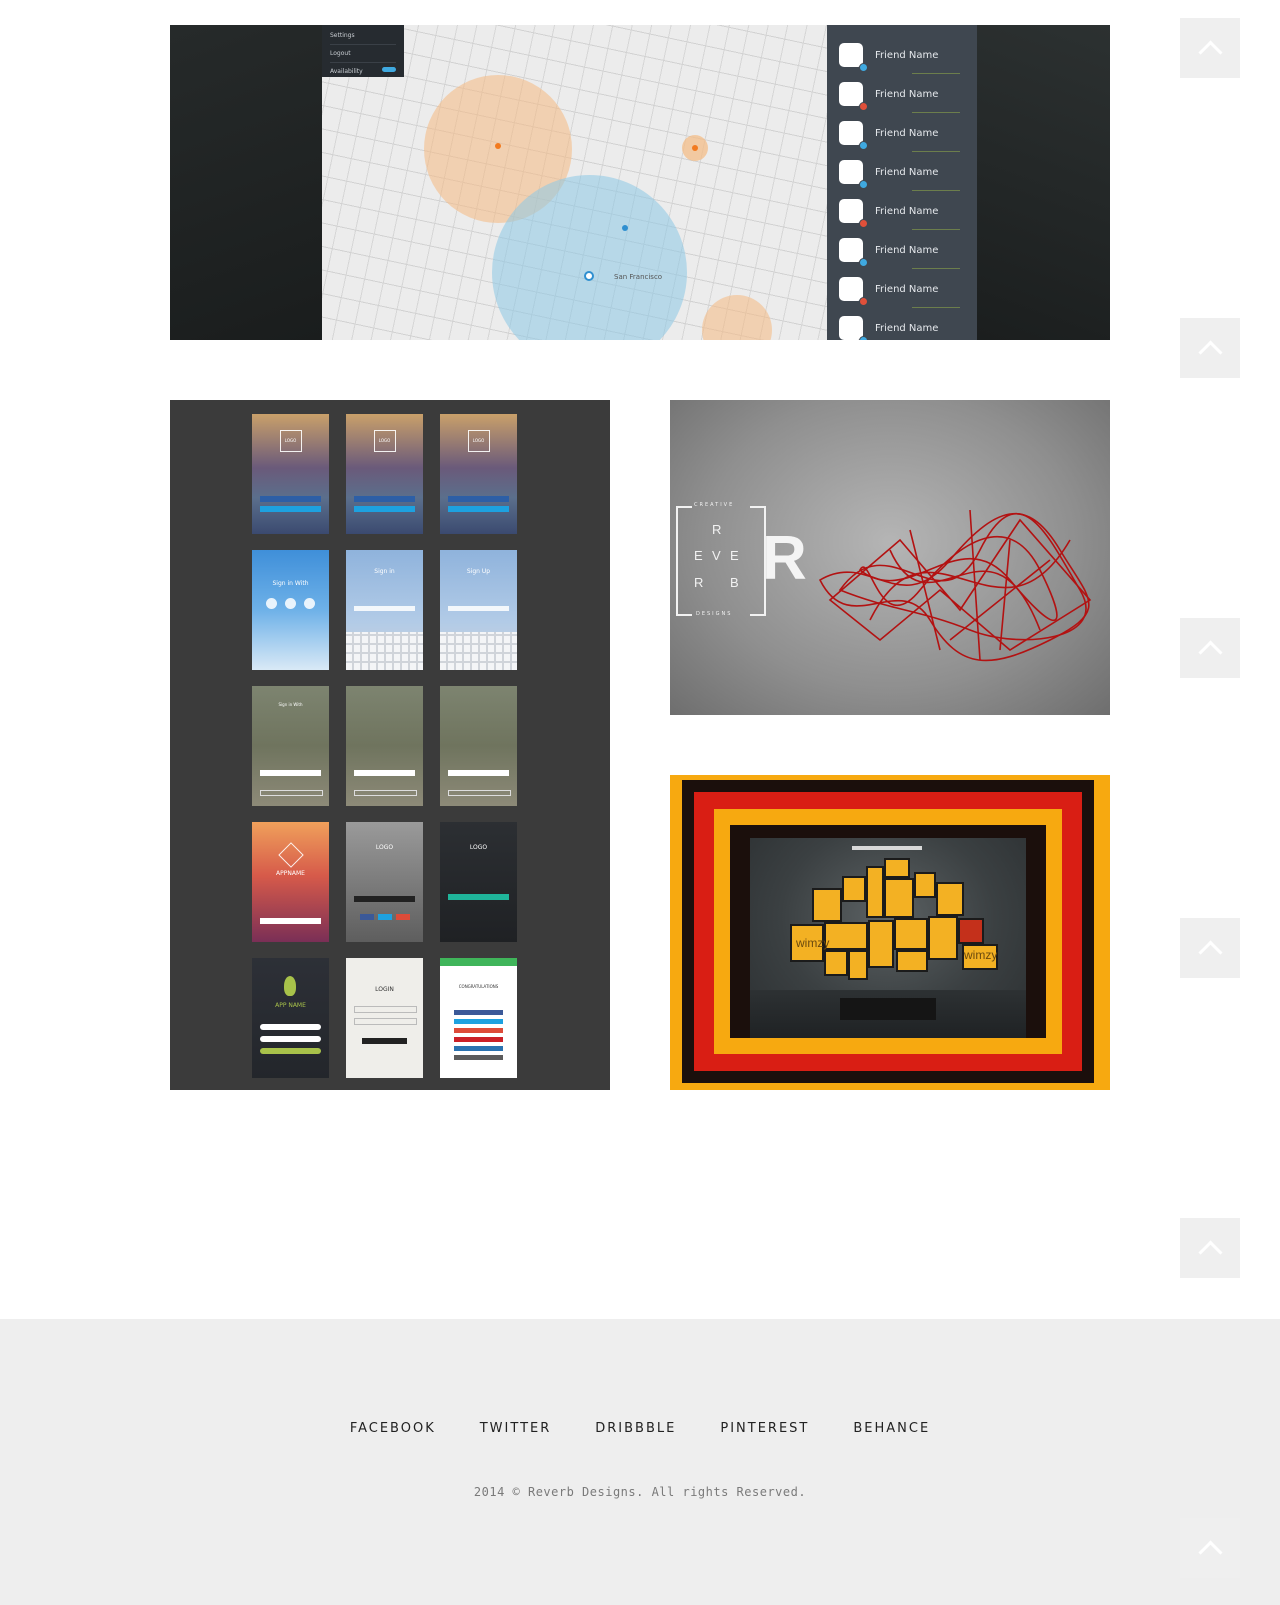  Describe the element at coordinates (291, 855) in the screenshot. I see `diamond-logo-icon` at that location.